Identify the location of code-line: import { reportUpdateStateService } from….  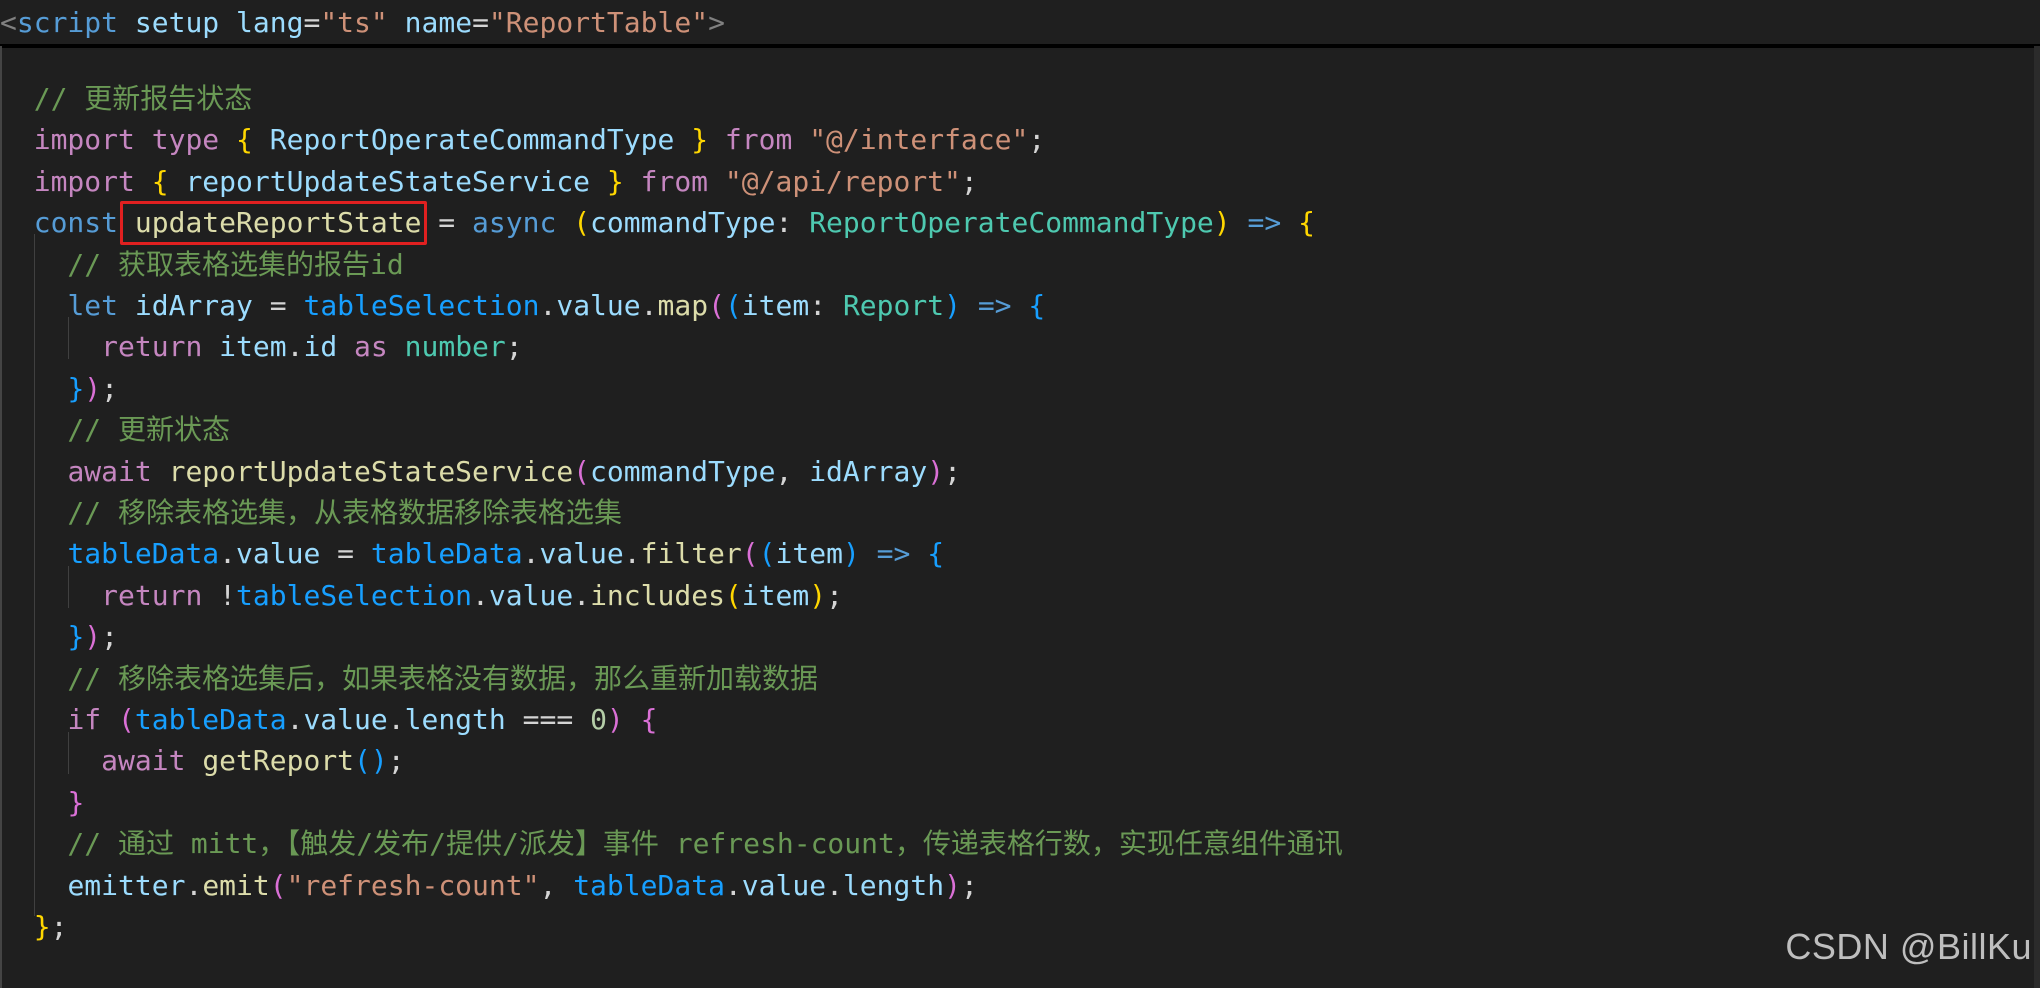
(489, 182).